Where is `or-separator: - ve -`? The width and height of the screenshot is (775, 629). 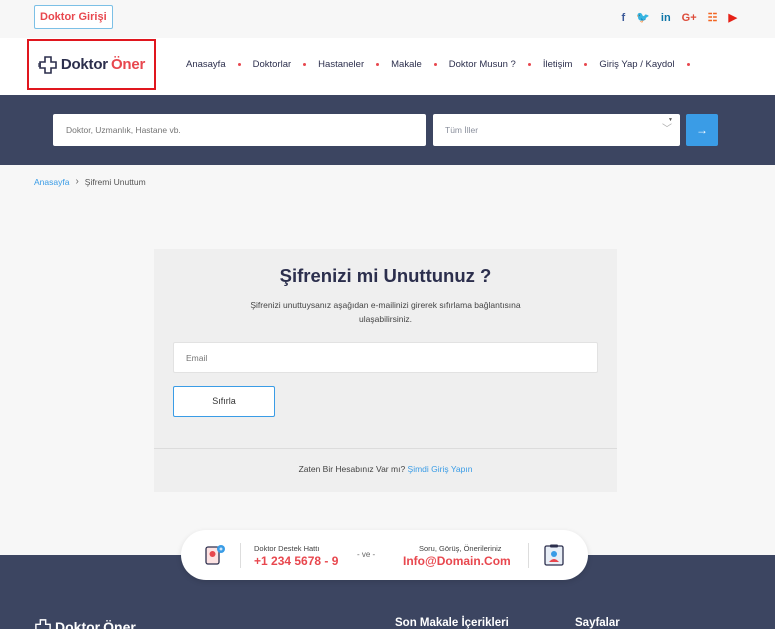 or-separator: - ve - is located at coordinates (366, 554).